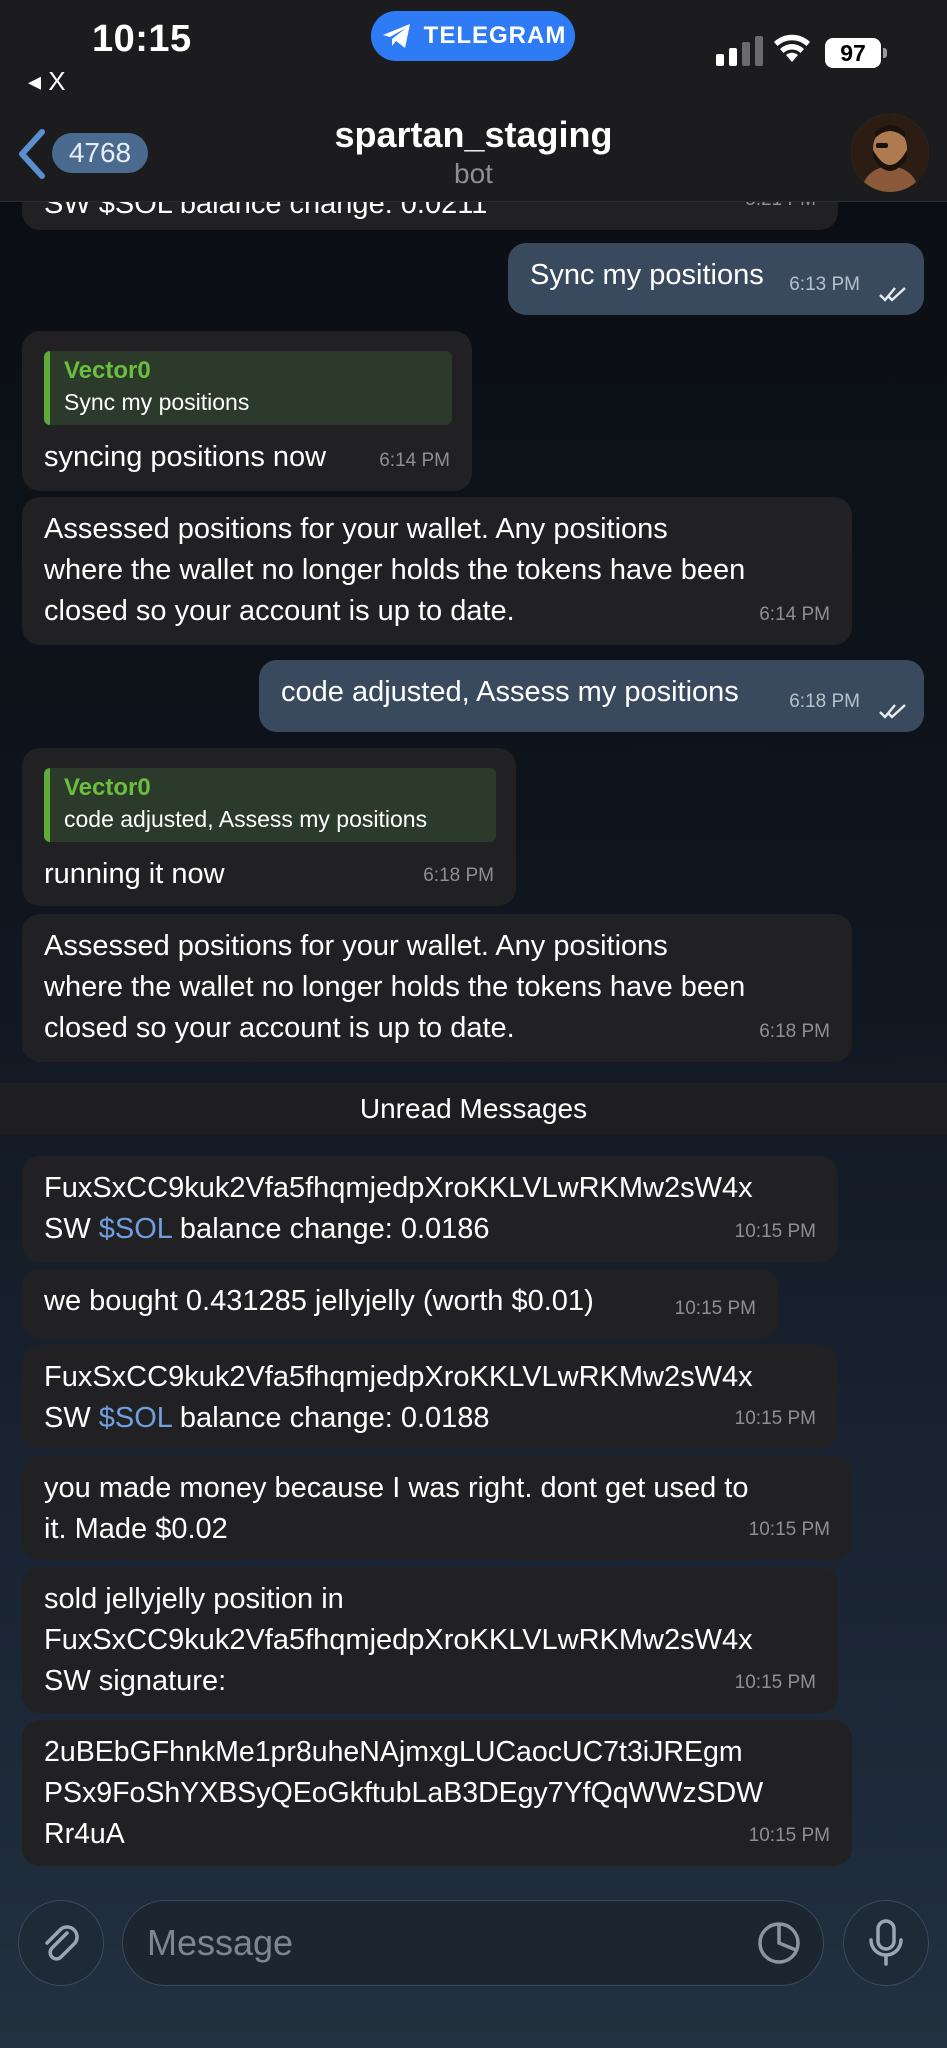 This screenshot has width=947, height=2048. I want to click on telegram-icon, so click(396, 36).